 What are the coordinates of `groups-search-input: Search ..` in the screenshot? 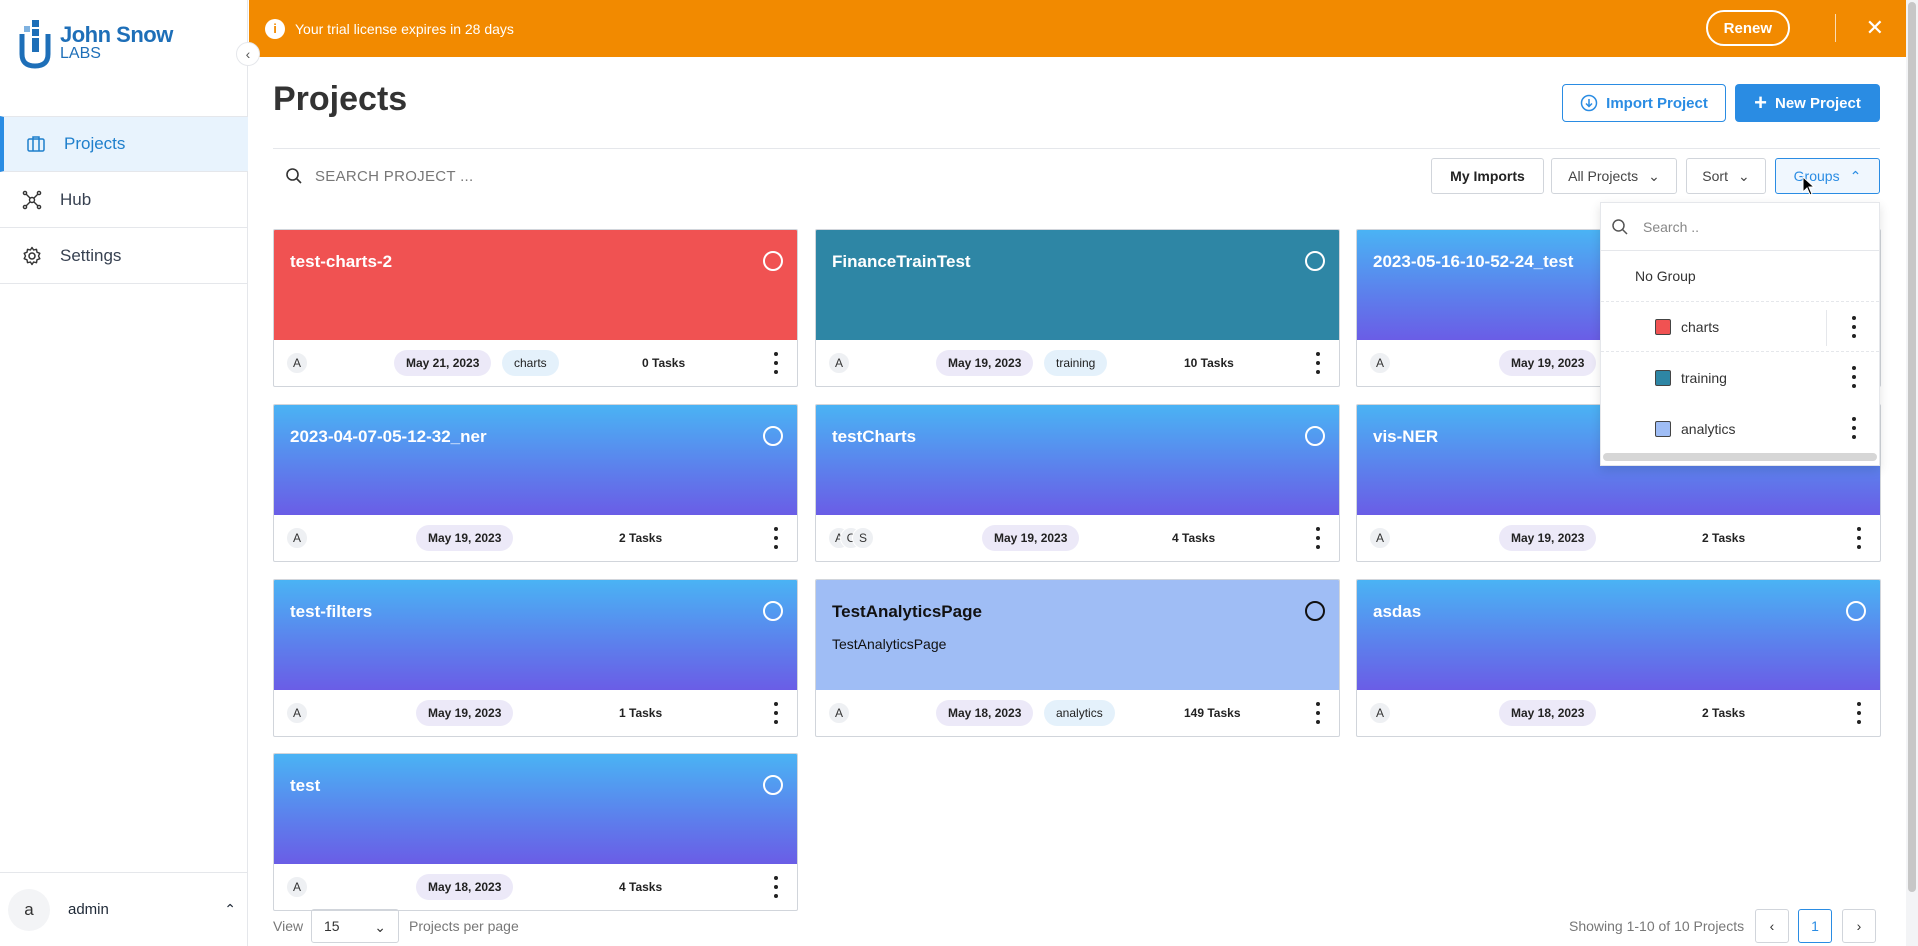 It's located at (1740, 227).